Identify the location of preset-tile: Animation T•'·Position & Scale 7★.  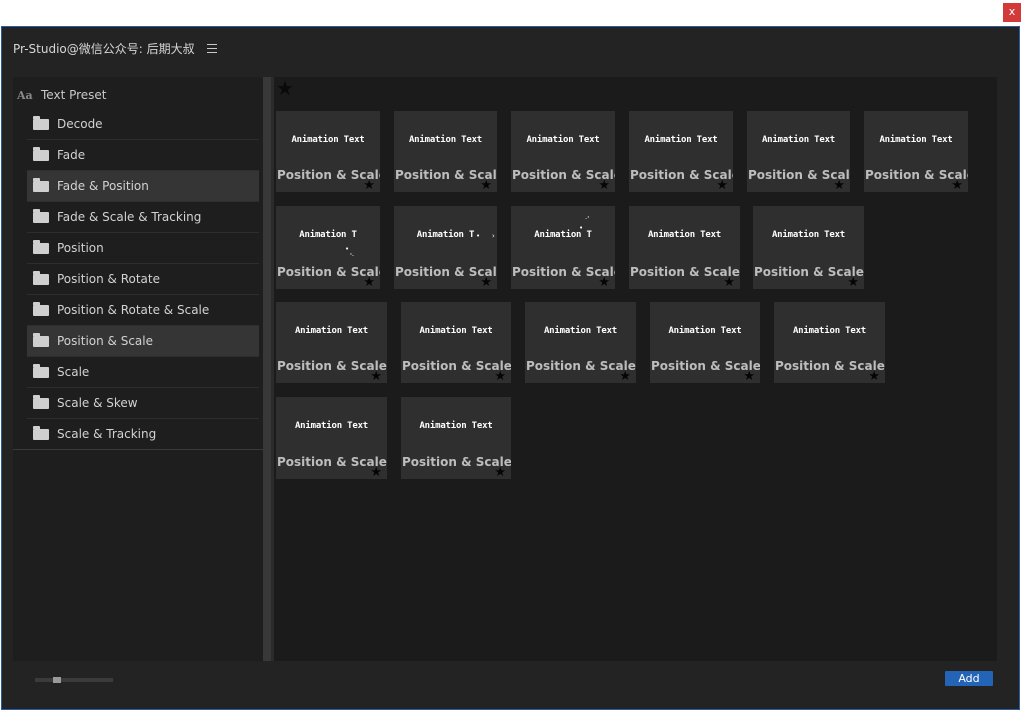
(328, 247).